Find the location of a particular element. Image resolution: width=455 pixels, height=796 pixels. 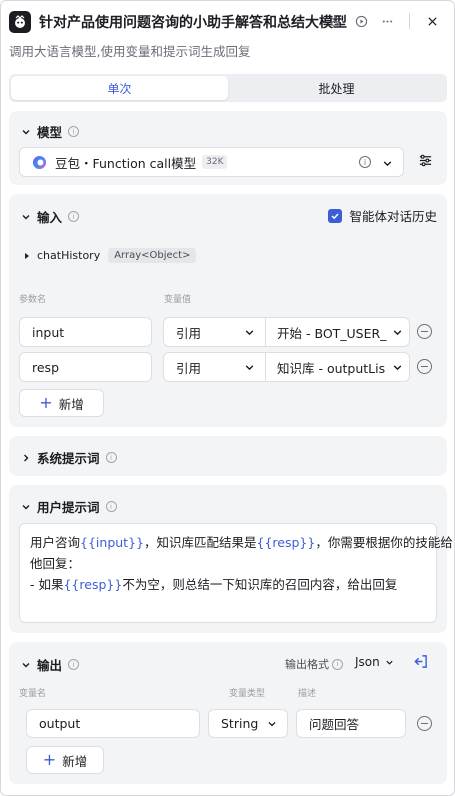

input-section-header: 输入 i is located at coordinates (49, 216).